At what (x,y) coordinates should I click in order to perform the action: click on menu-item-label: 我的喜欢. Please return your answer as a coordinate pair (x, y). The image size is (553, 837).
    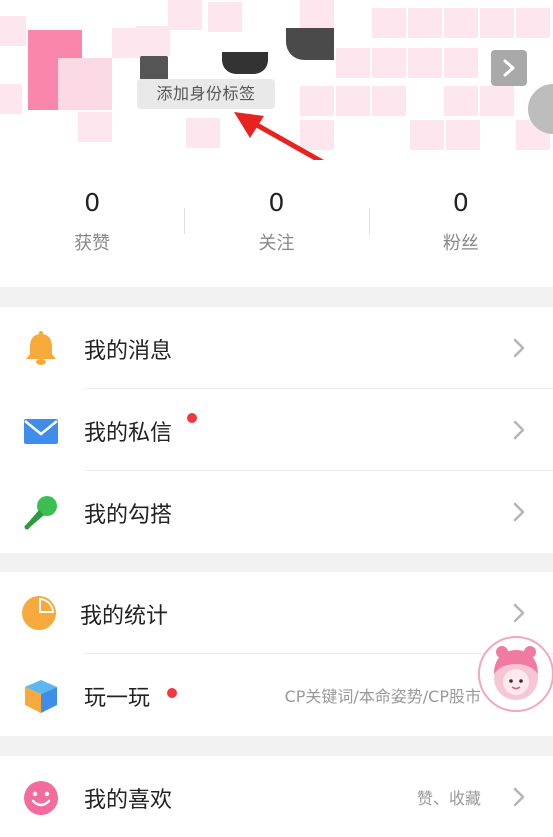
    Looking at the image, I should click on (128, 800).